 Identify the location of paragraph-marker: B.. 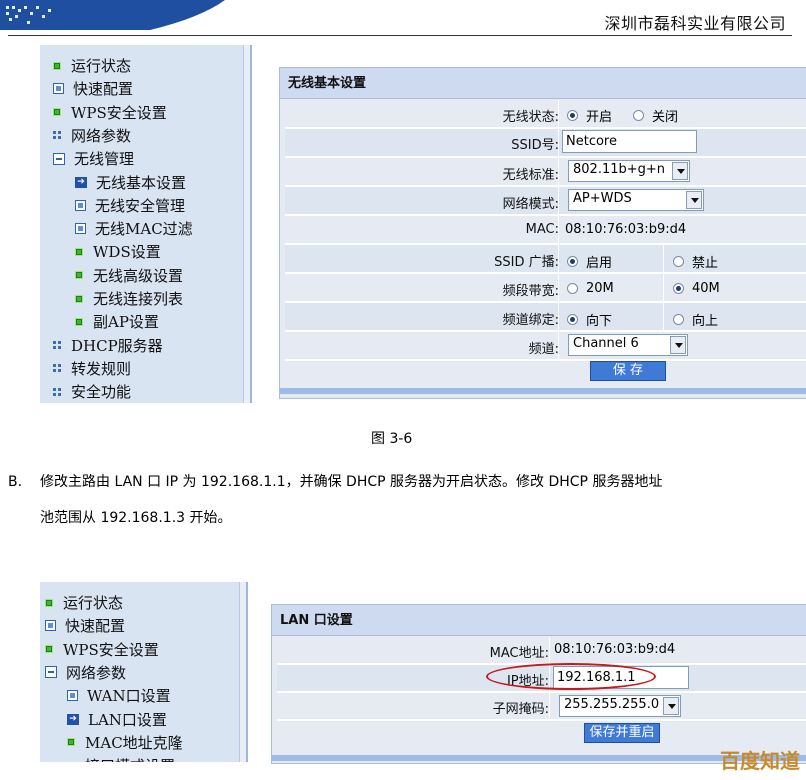
(15, 482).